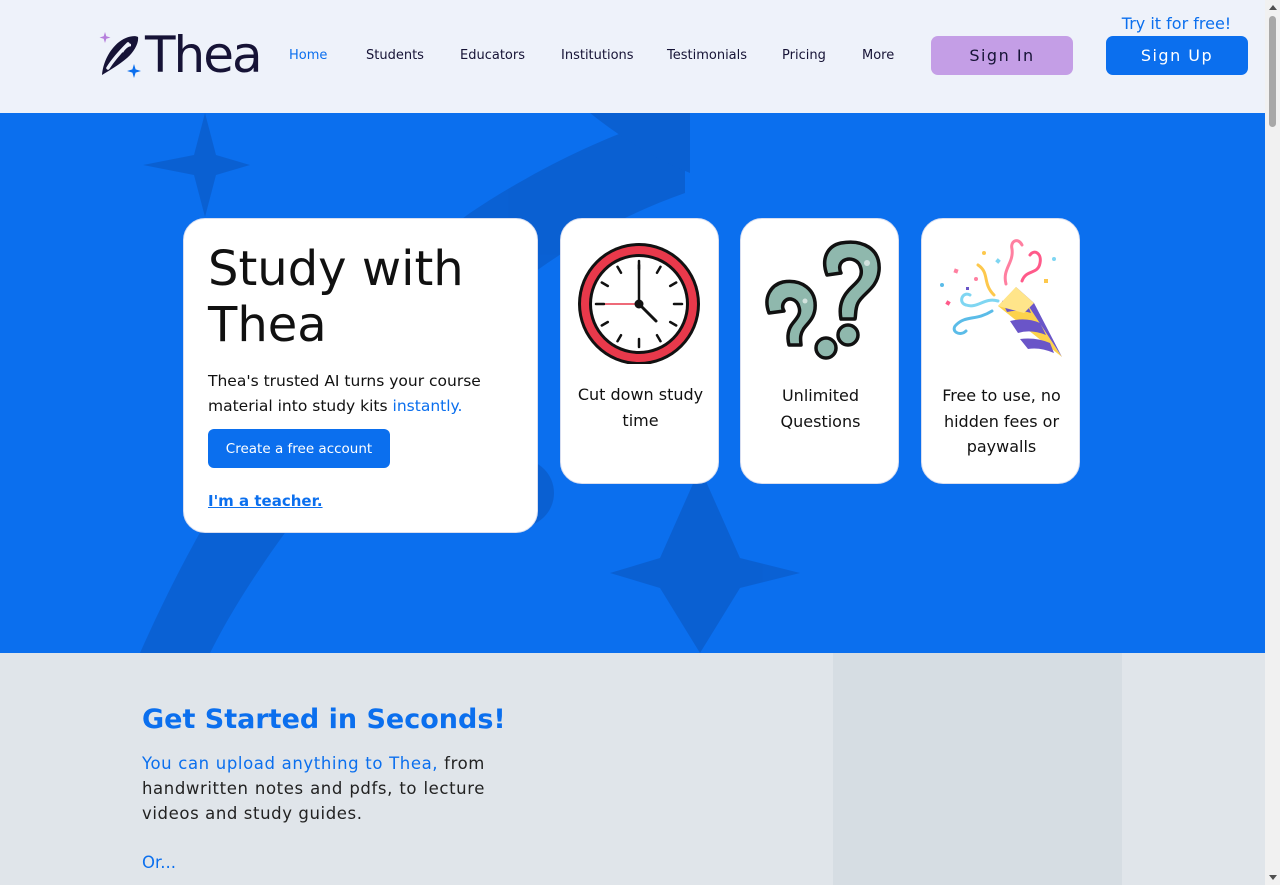 This screenshot has width=1280, height=885. What do you see at coordinates (204, 55) in the screenshot?
I see `logo-text: Thea` at bounding box center [204, 55].